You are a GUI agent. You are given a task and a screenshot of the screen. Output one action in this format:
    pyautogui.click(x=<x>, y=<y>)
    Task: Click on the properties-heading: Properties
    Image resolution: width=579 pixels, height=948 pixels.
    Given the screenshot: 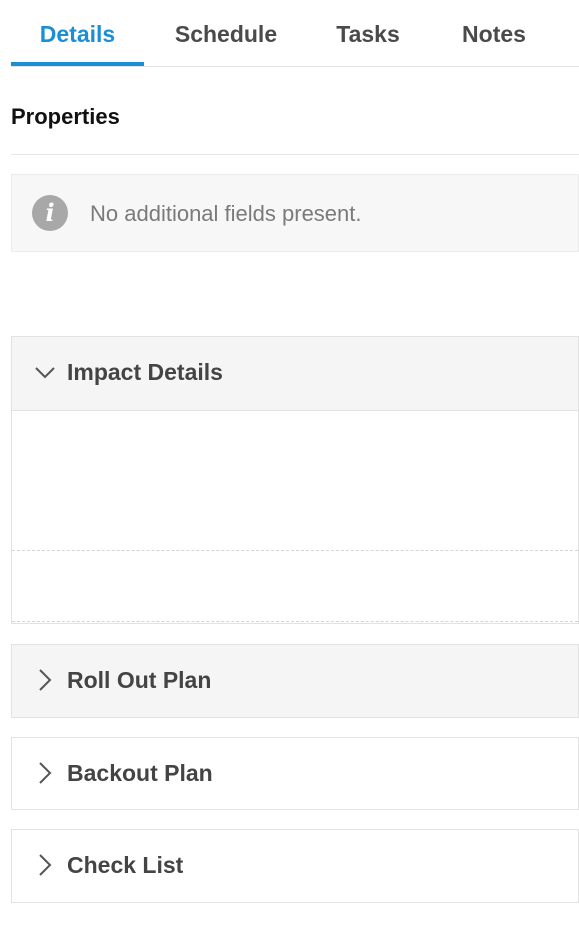 What is the action you would take?
    pyautogui.click(x=65, y=116)
    